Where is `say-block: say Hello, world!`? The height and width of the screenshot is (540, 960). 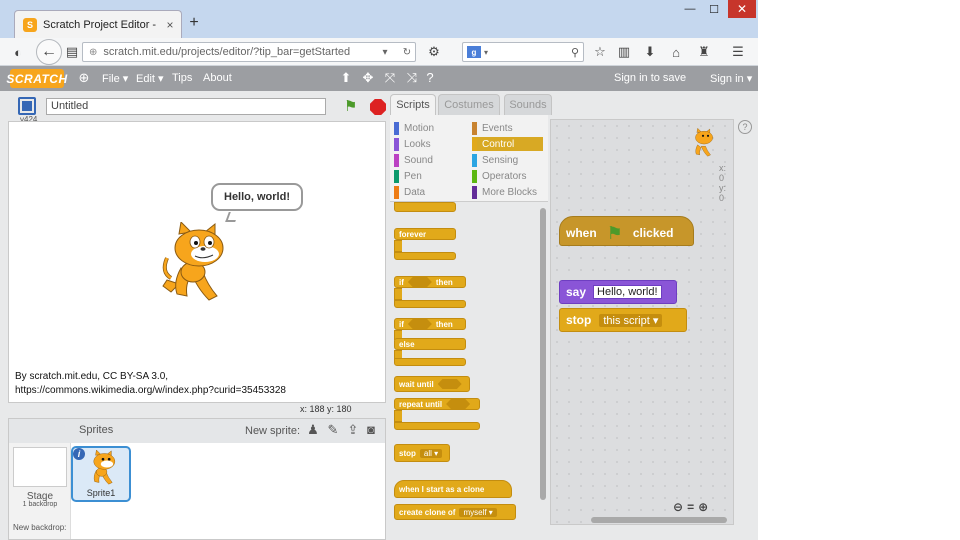 say-block: say Hello, world! is located at coordinates (618, 292).